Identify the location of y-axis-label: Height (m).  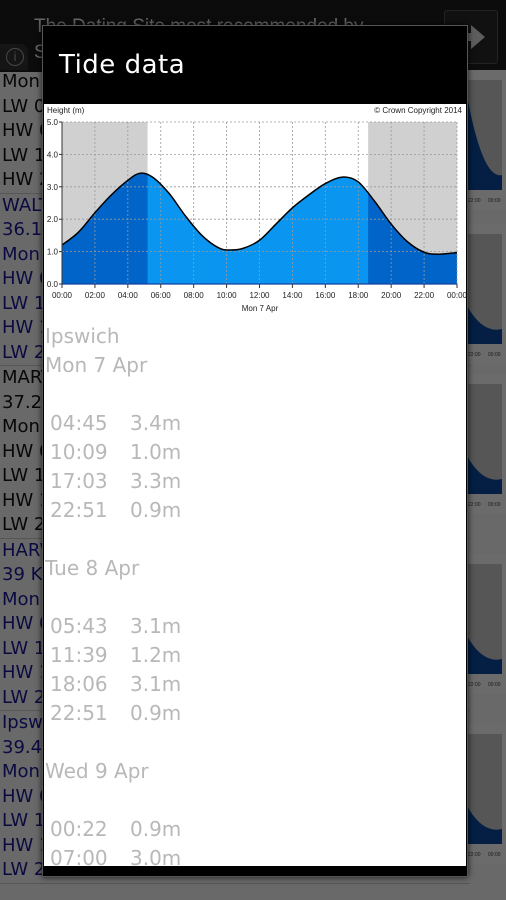
(66, 110).